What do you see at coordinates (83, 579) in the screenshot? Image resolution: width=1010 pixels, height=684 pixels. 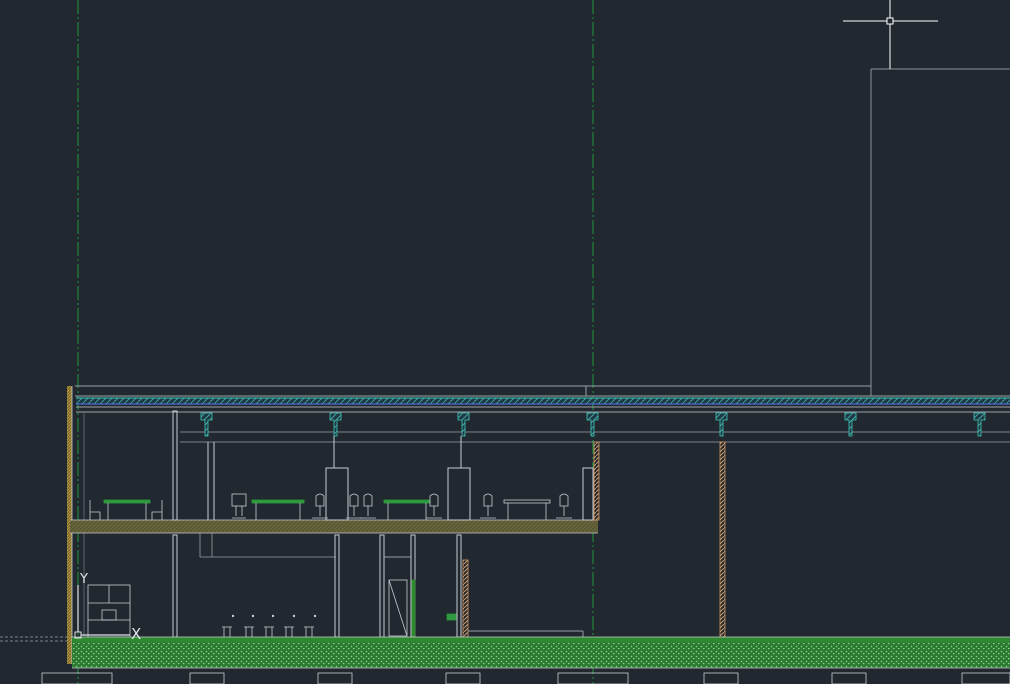 I see `ucs-y-label: Y` at bounding box center [83, 579].